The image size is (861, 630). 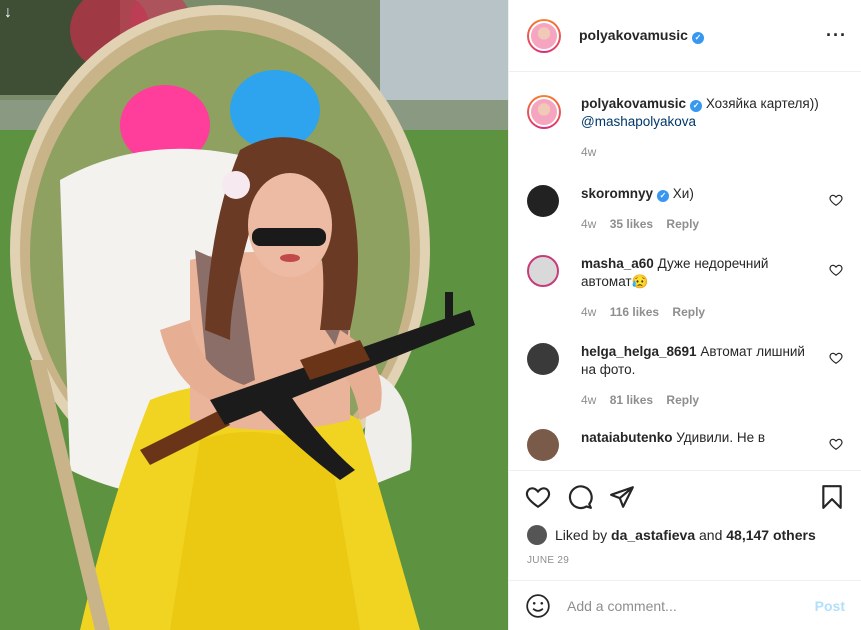 What do you see at coordinates (711, 535) in the screenshot?
I see `liked-by-and: and` at bounding box center [711, 535].